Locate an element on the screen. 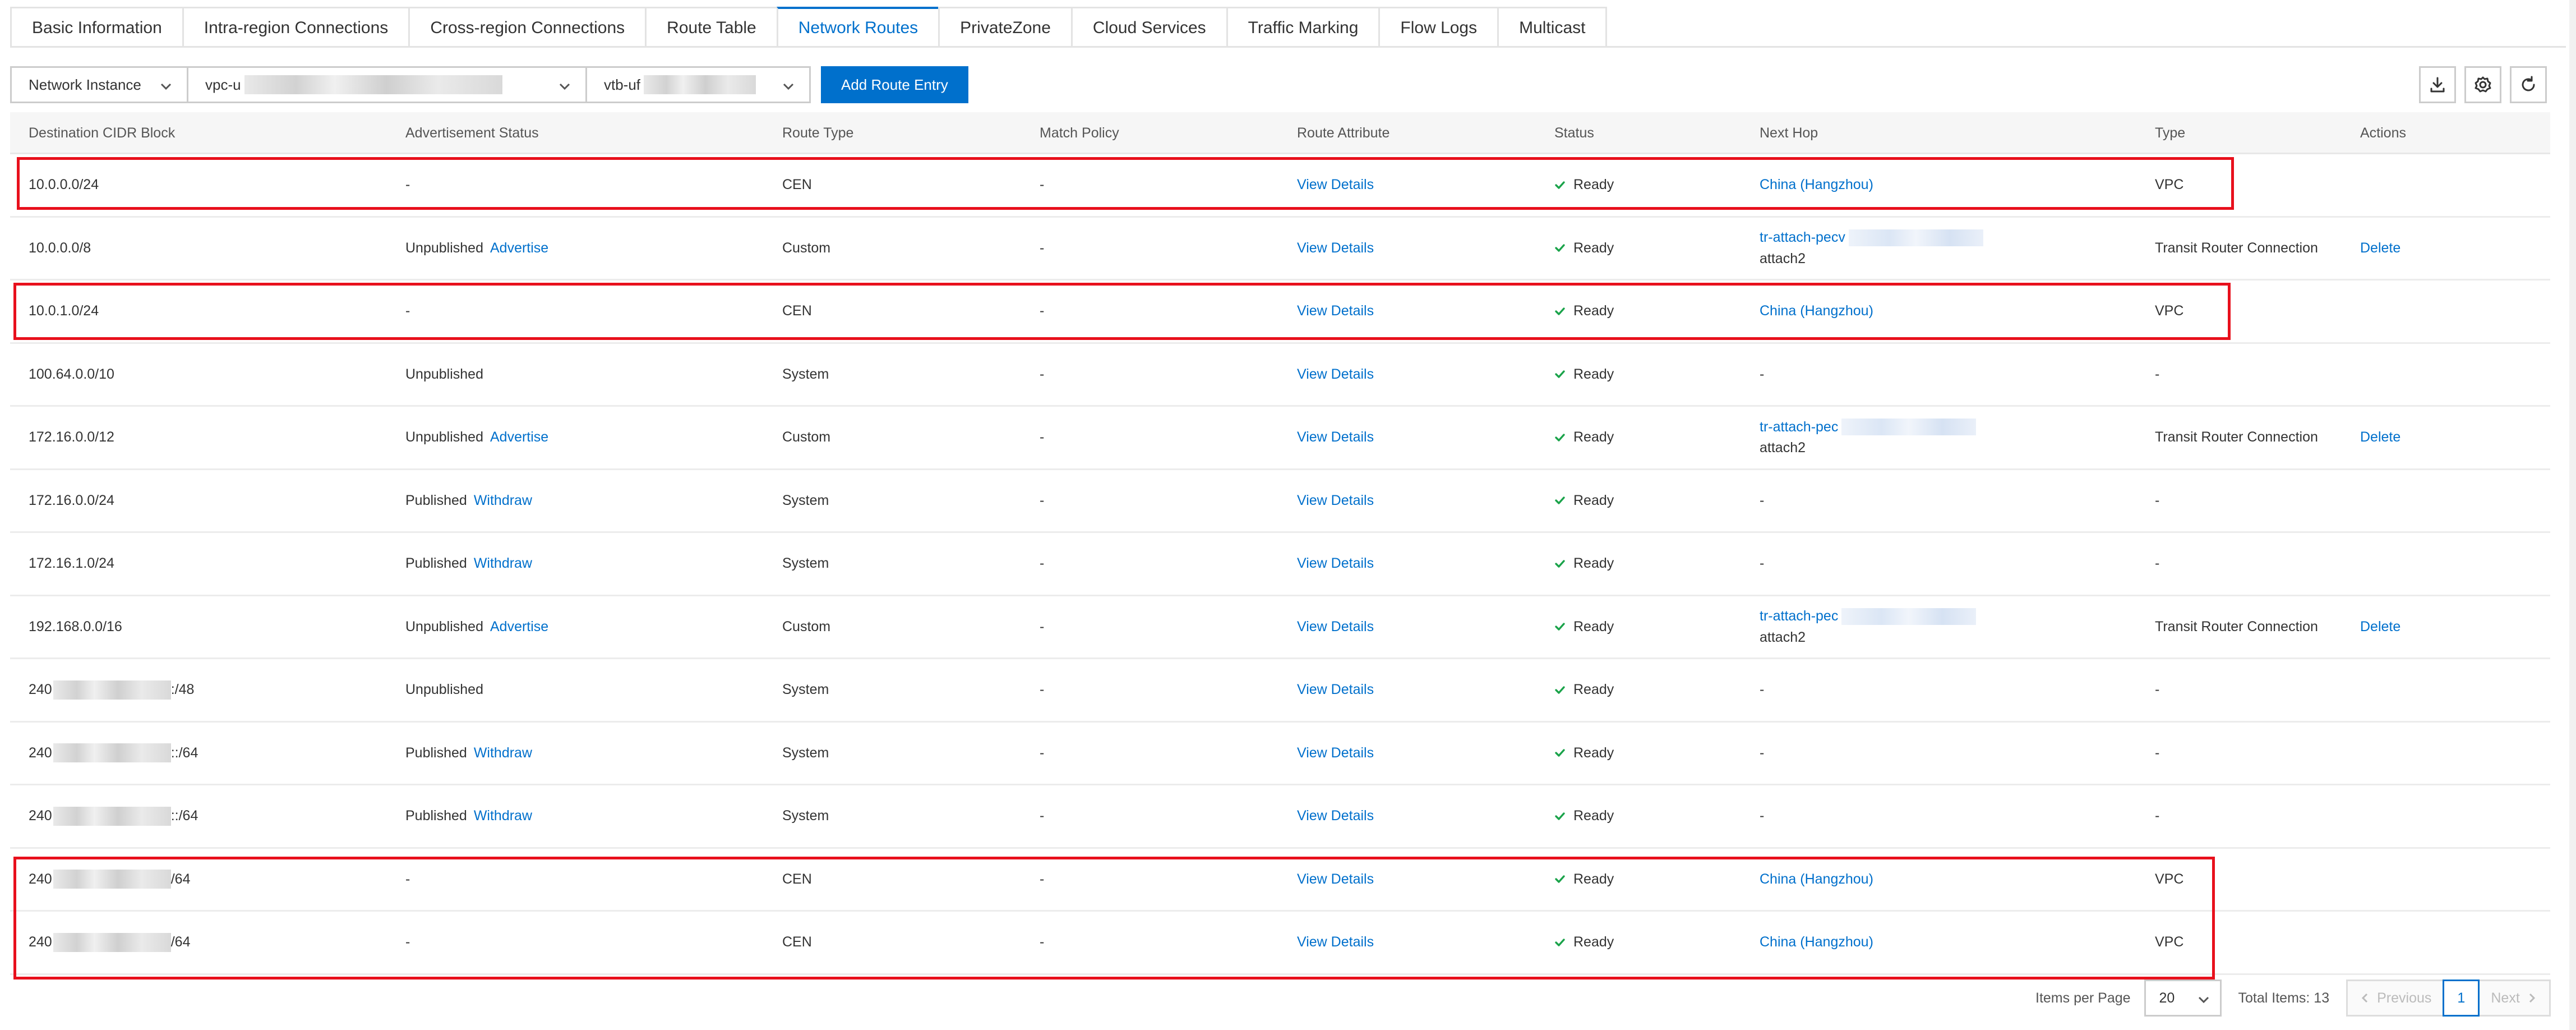  next-hop-link: tr-attach-pecv is located at coordinates (1802, 237).